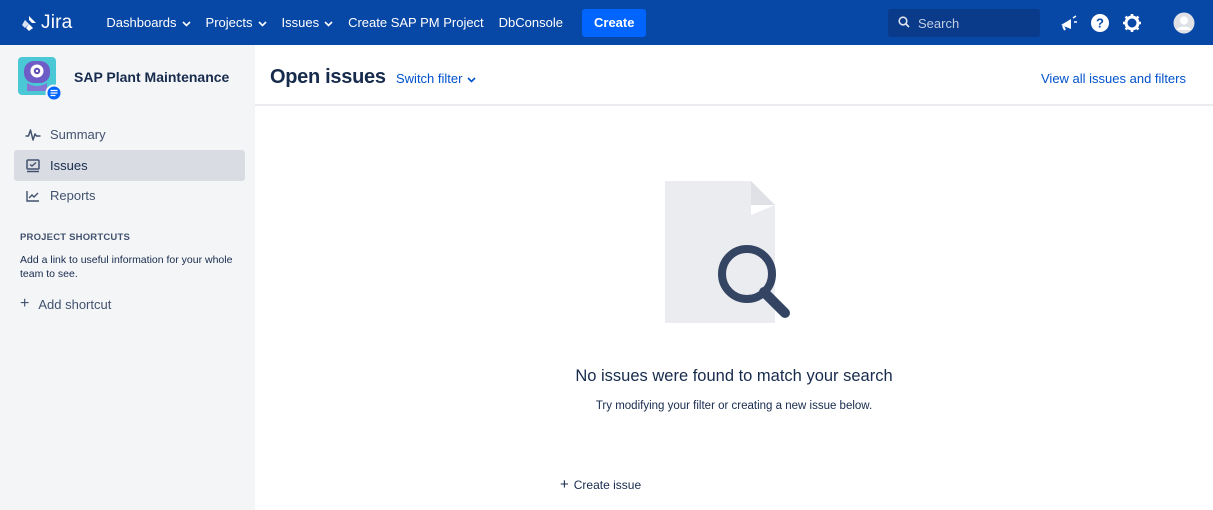  Describe the element at coordinates (129, 134) in the screenshot. I see `sidebar-item-summary: Summary` at that location.